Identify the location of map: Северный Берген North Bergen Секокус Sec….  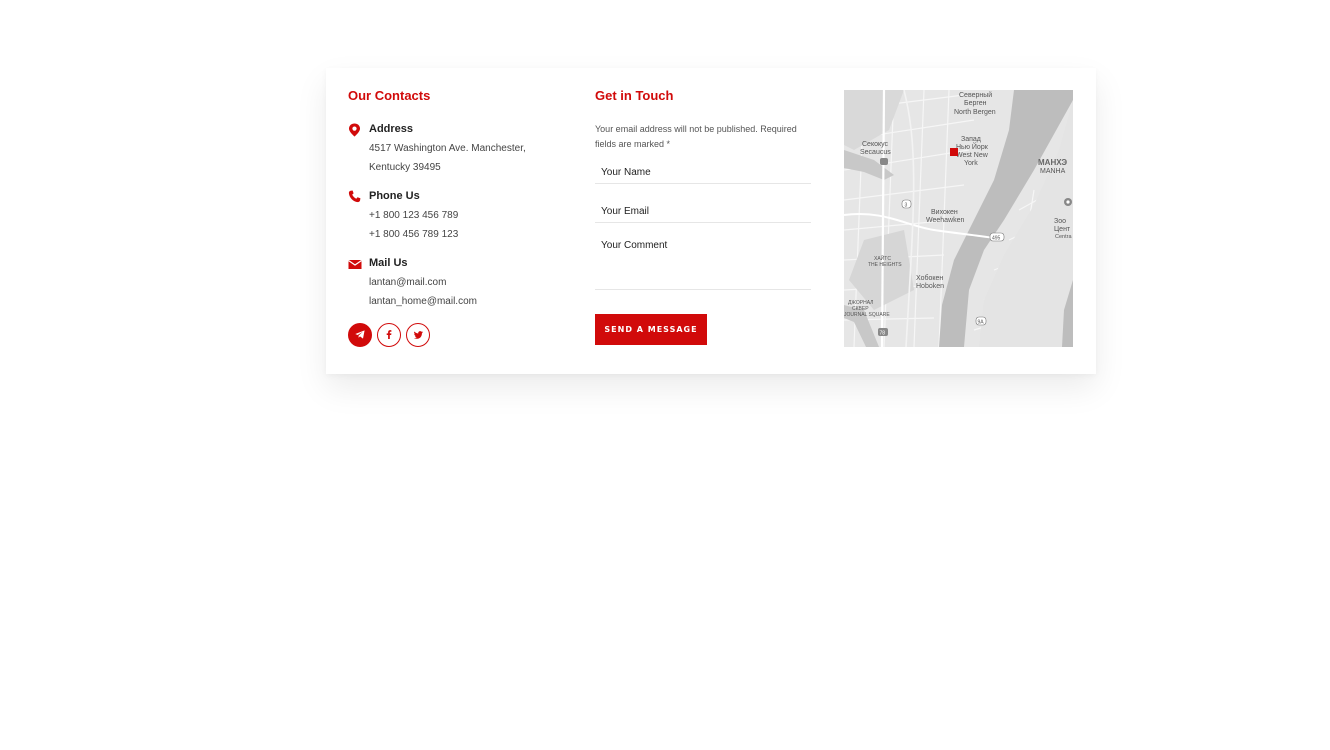
(958, 218).